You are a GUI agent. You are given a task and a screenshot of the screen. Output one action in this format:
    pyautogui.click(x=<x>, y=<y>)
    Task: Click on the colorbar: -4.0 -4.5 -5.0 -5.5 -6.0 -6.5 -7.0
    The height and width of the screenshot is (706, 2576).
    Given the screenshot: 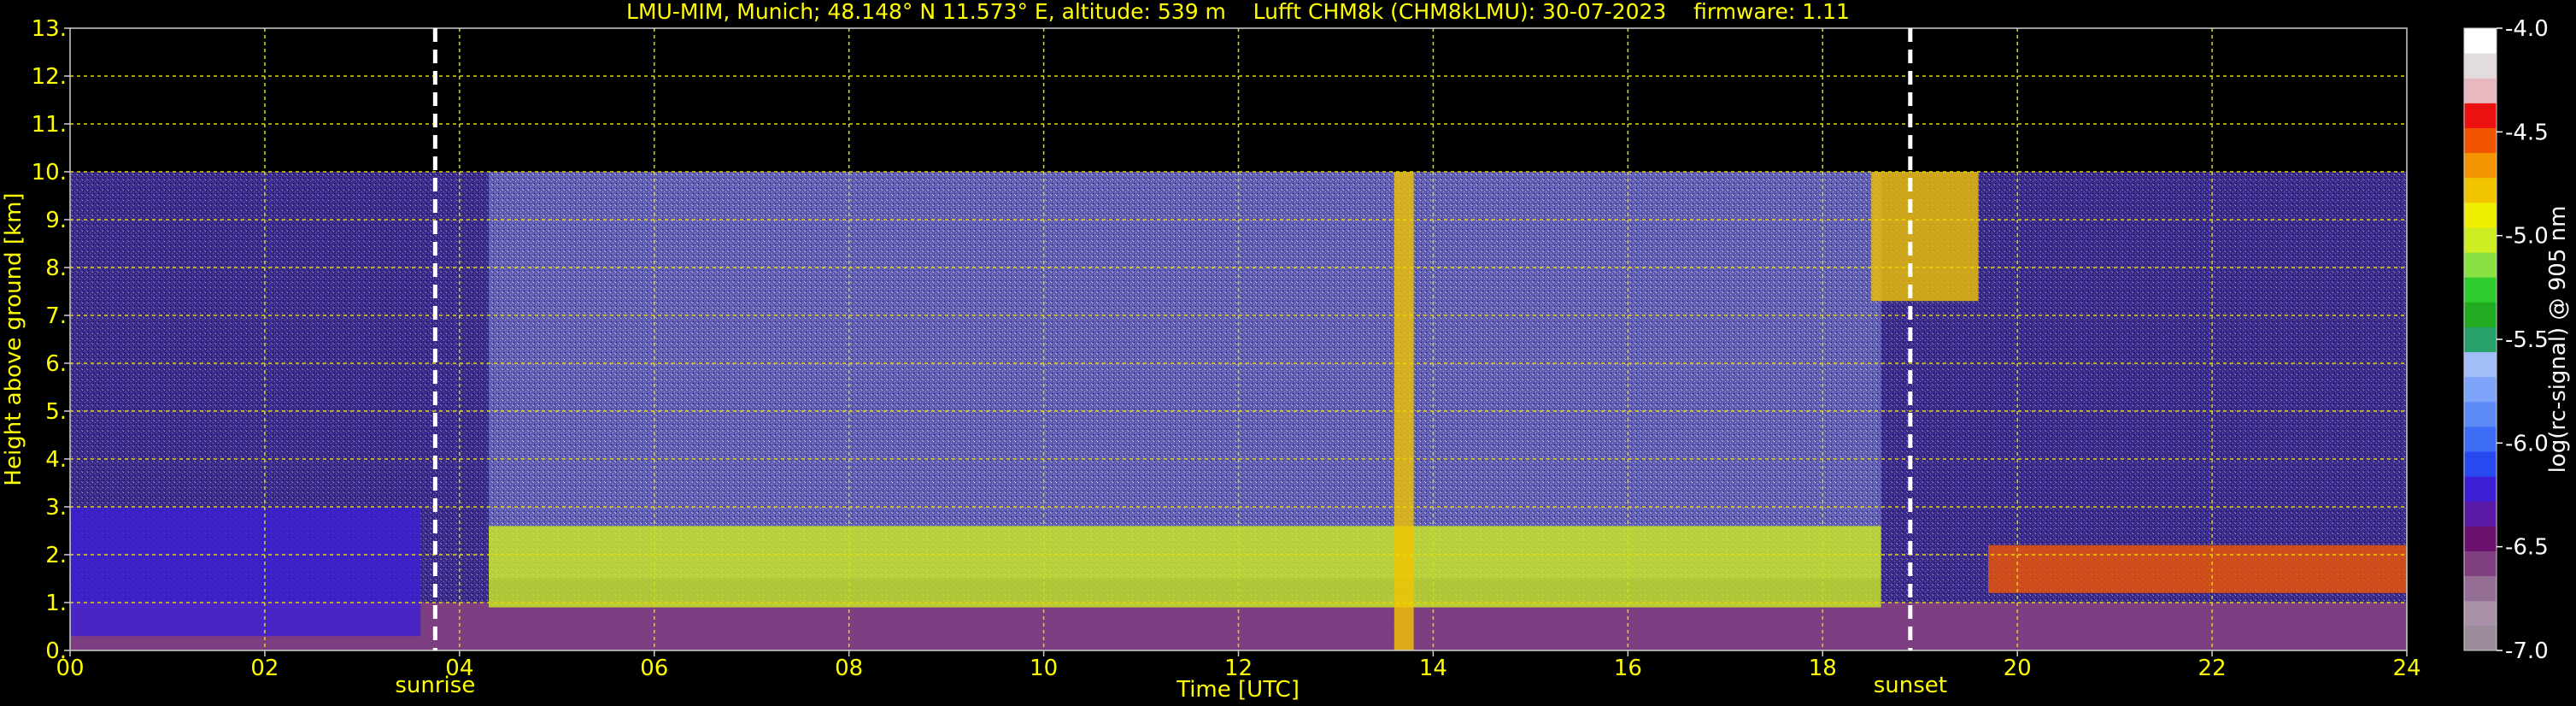 What is the action you would take?
    pyautogui.click(x=2506, y=340)
    